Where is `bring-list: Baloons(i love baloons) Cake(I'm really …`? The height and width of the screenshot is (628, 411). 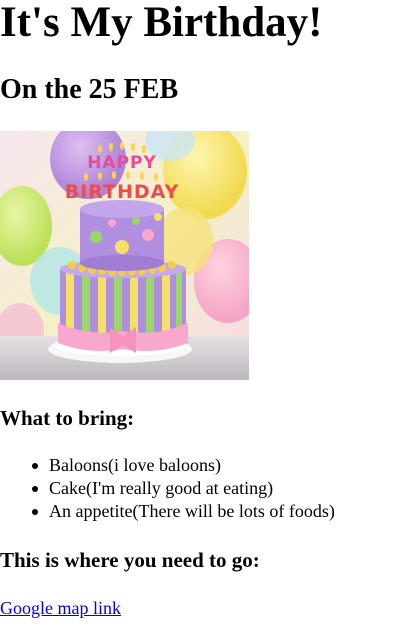
bring-list: Baloons(i love baloons) Cake(I'm really … is located at coordinates (220, 488).